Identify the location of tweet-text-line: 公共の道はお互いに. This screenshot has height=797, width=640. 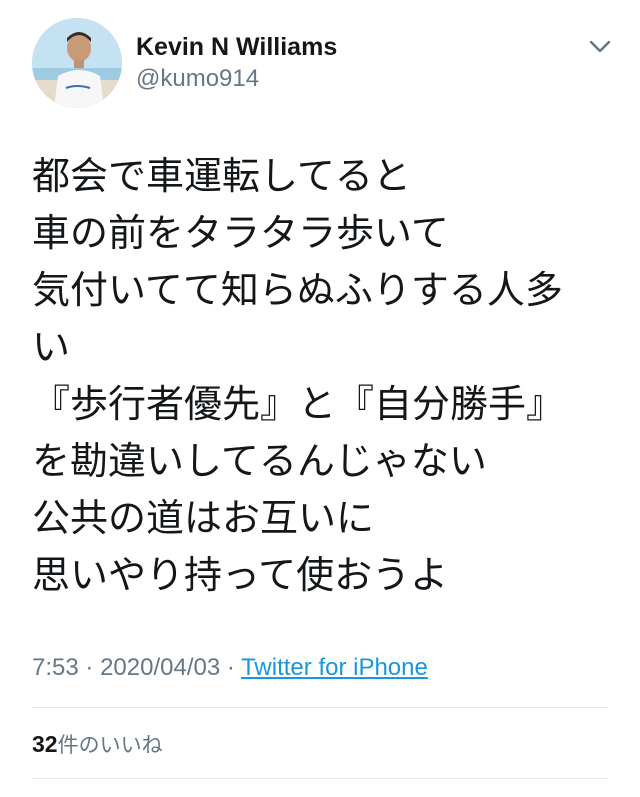
(203, 518).